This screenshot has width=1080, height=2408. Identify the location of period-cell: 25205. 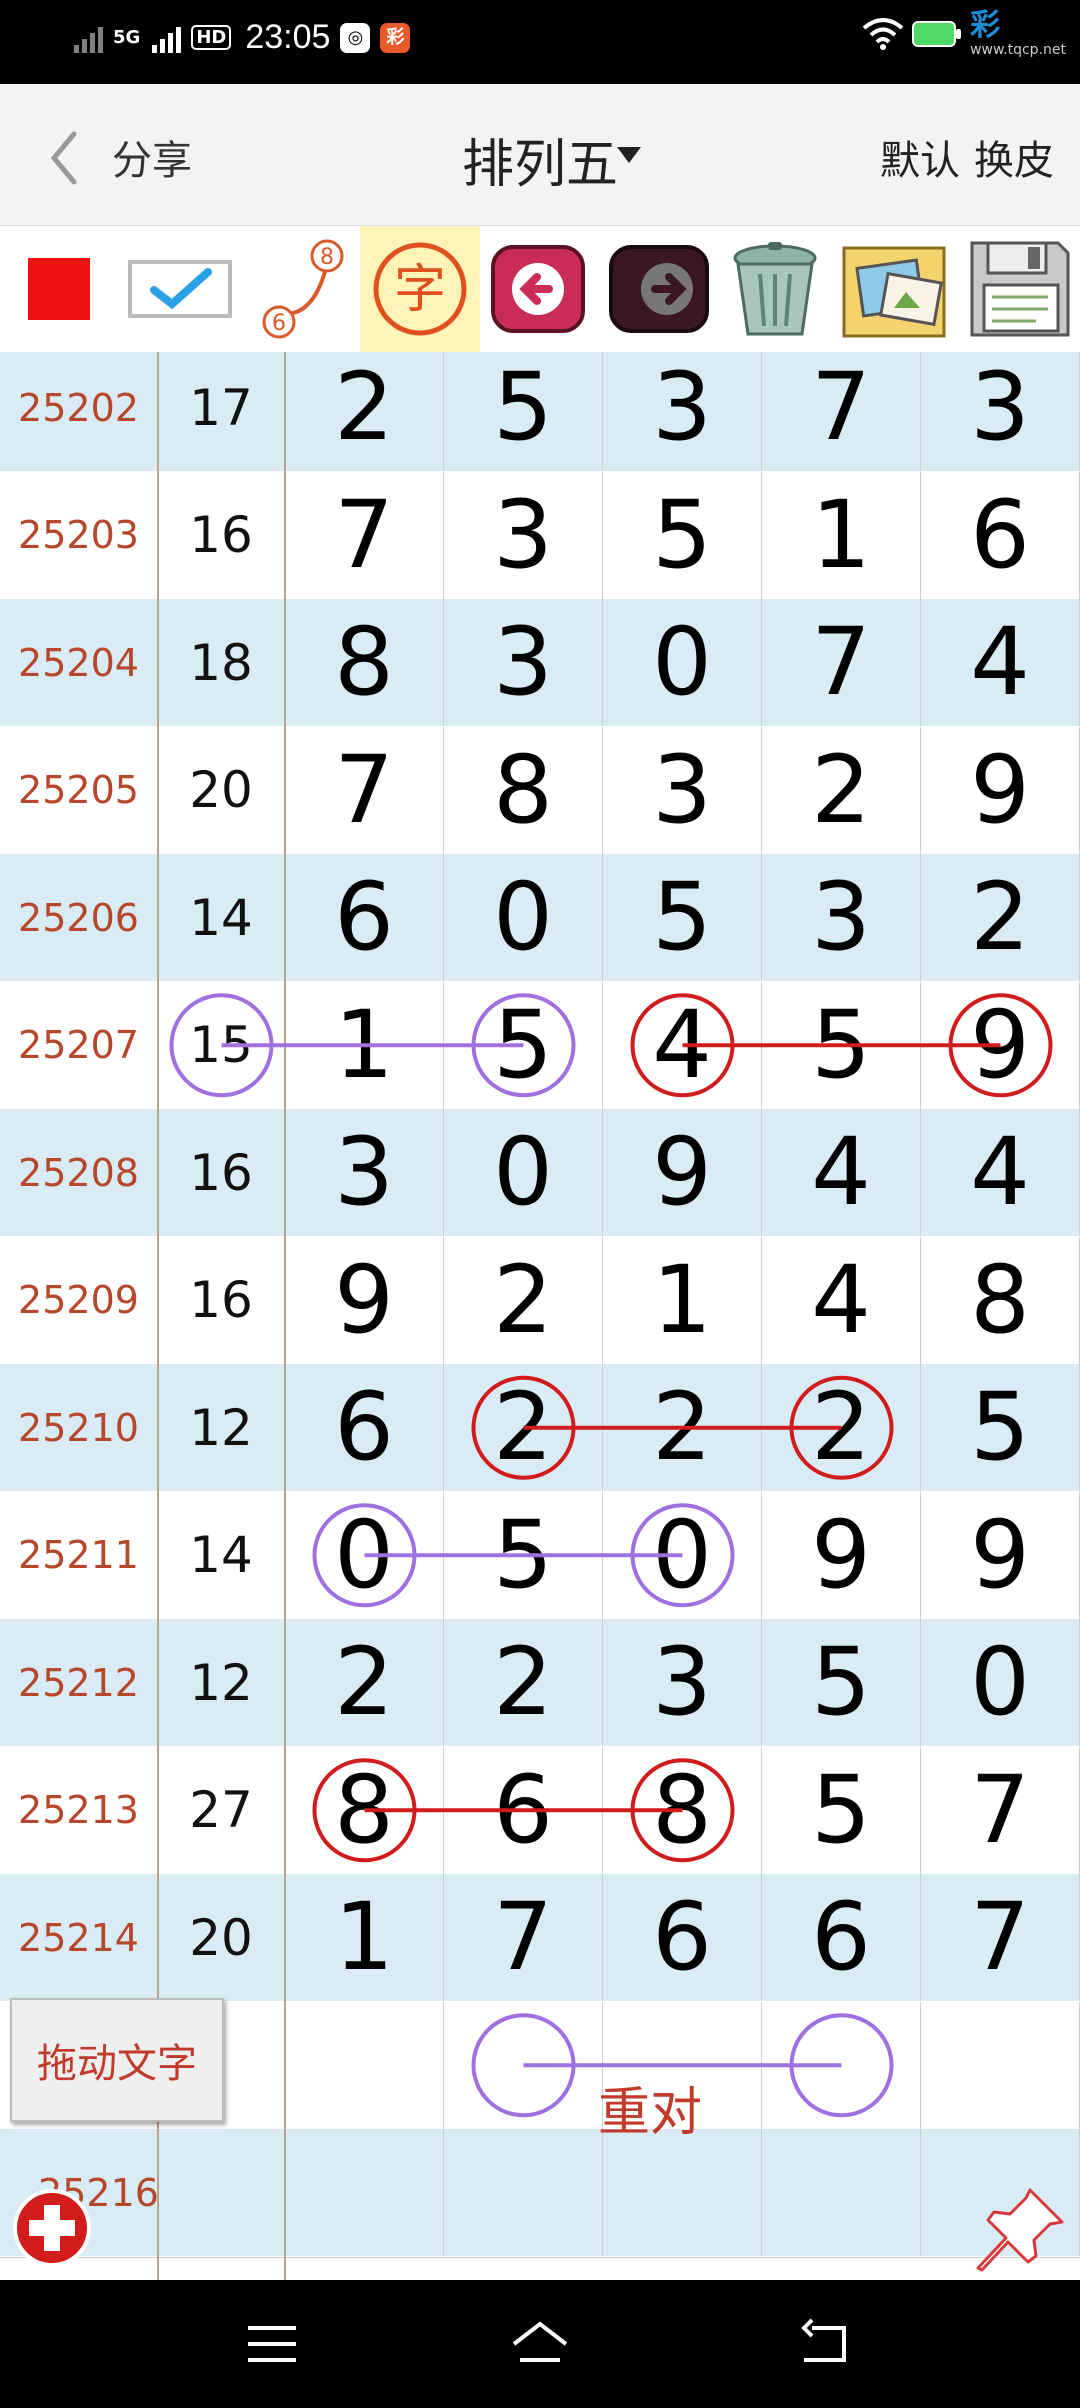
(79, 790).